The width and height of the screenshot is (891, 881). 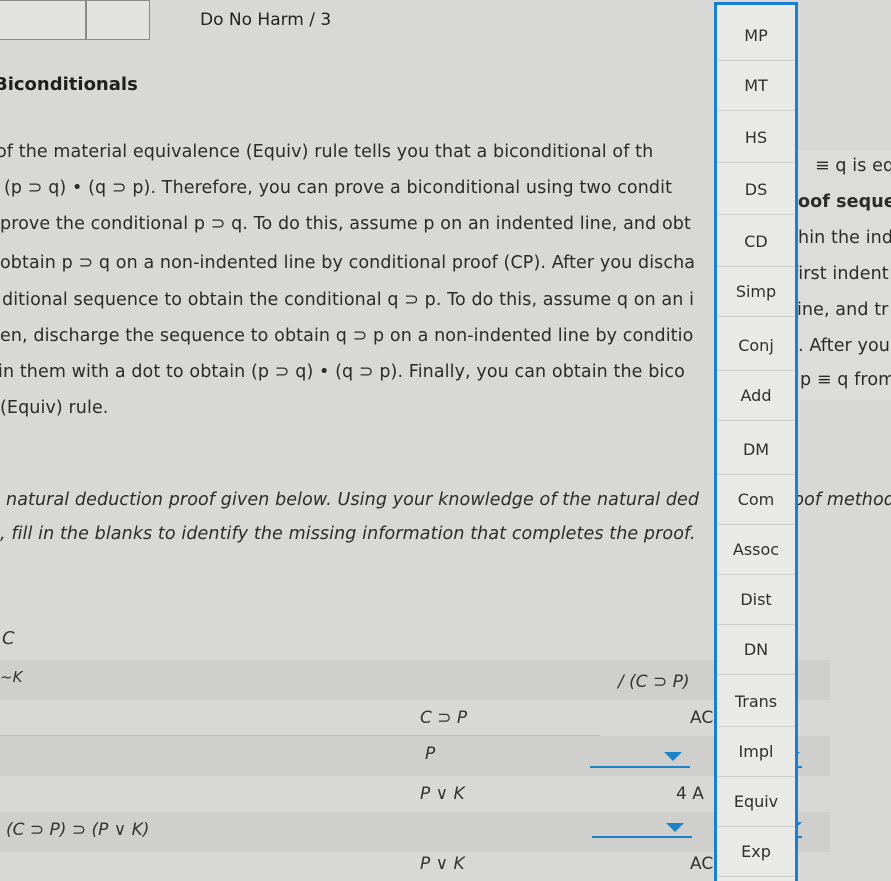 What do you see at coordinates (844, 238) in the screenshot?
I see `instruction-fragment: hin the ind` at bounding box center [844, 238].